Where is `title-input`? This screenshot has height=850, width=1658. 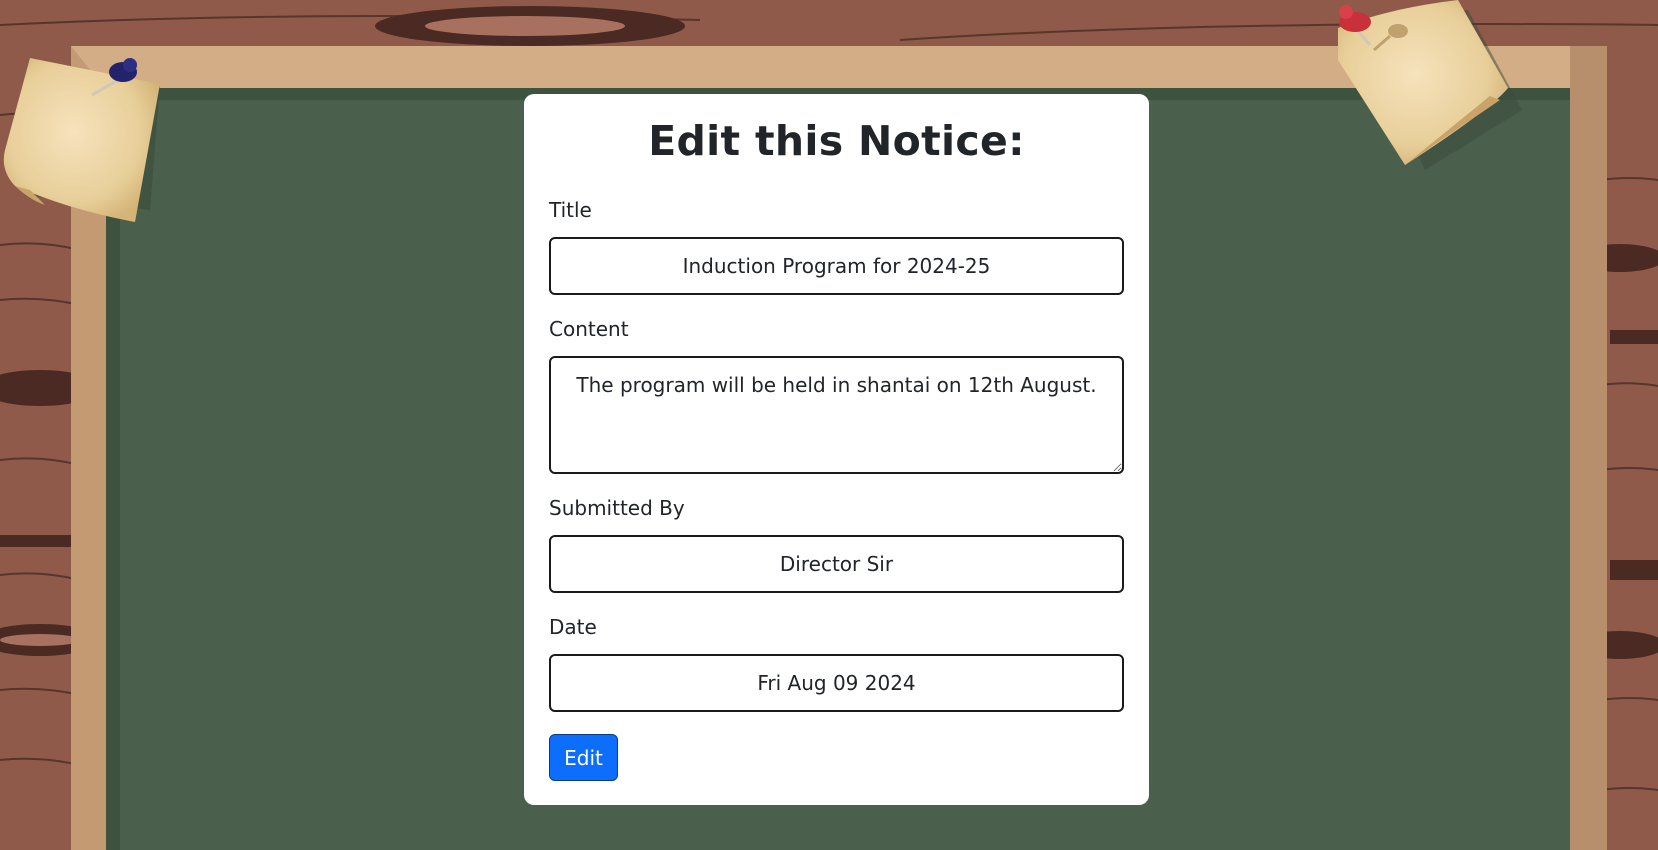
title-input is located at coordinates (836, 266).